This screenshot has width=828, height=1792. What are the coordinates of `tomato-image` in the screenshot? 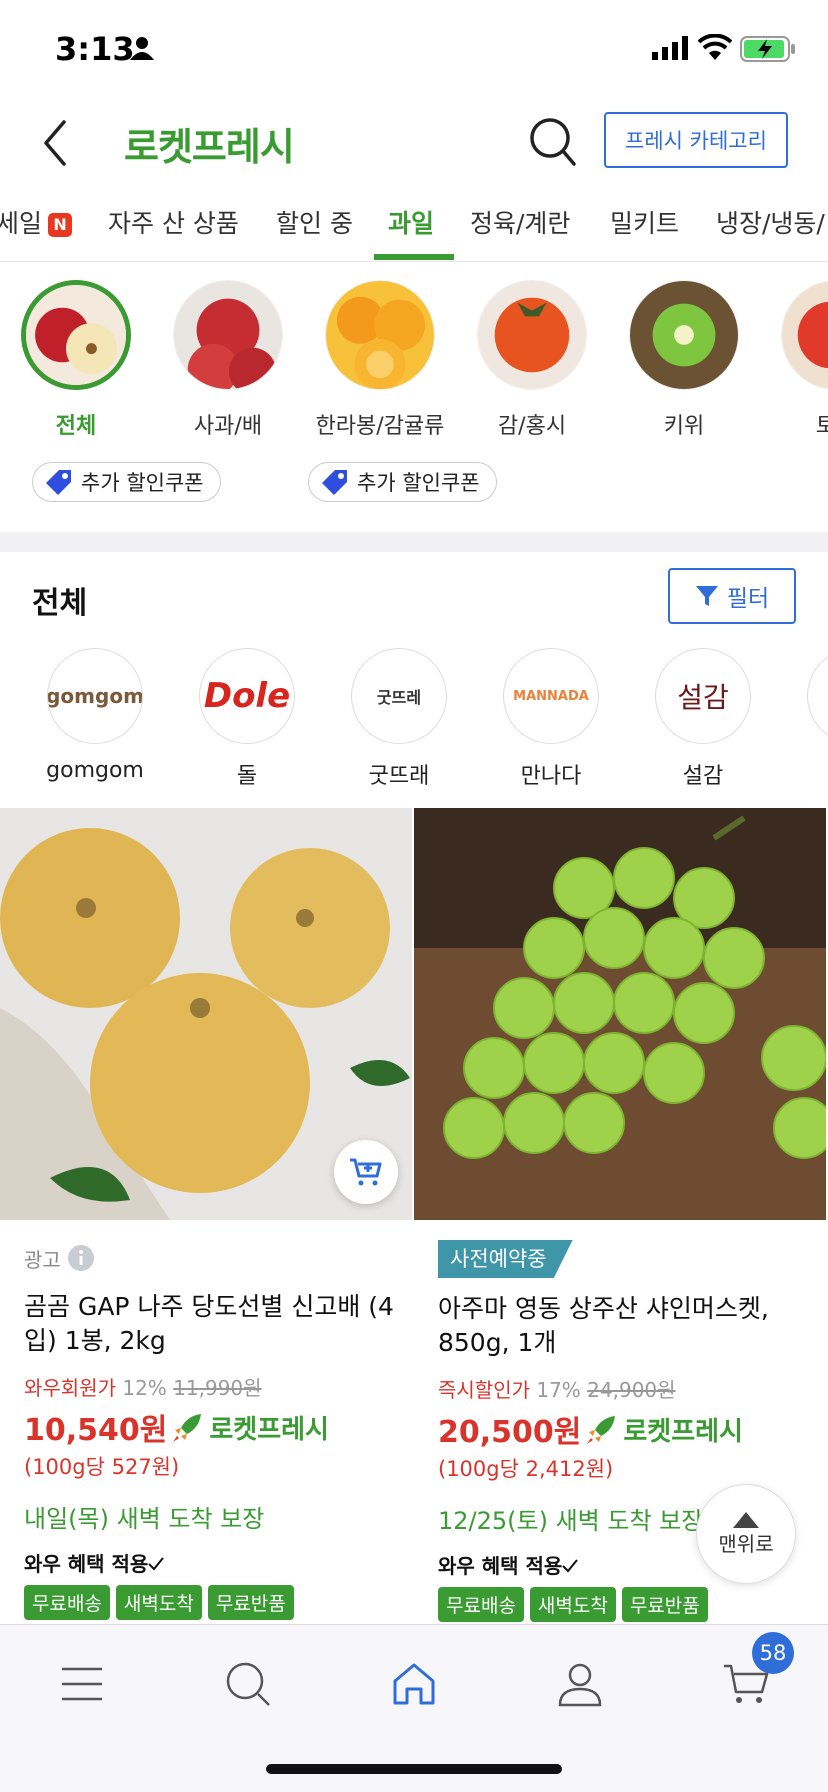 It's located at (804, 335).